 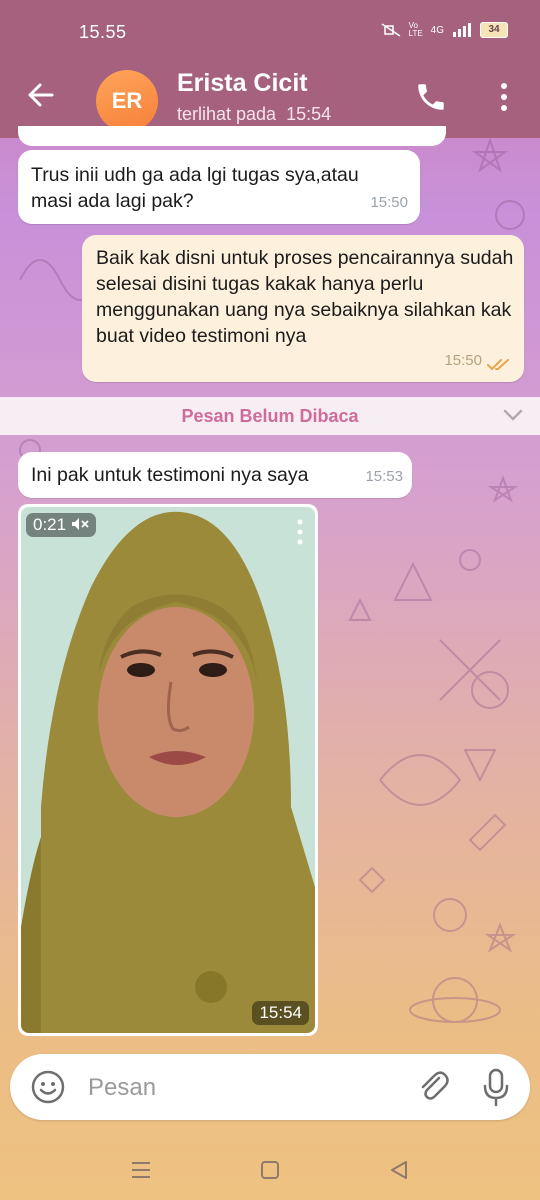 I want to click on unread-label: Pesan Belum Dibaca, so click(x=270, y=416).